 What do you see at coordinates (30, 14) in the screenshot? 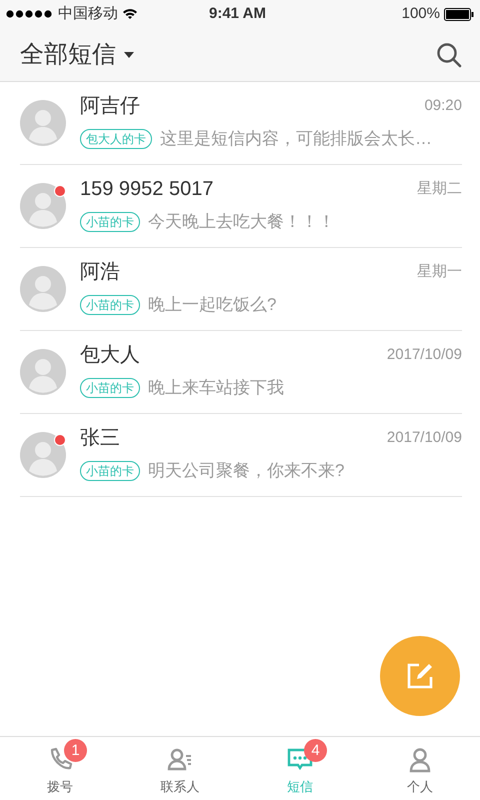
I see `signal-icon` at bounding box center [30, 14].